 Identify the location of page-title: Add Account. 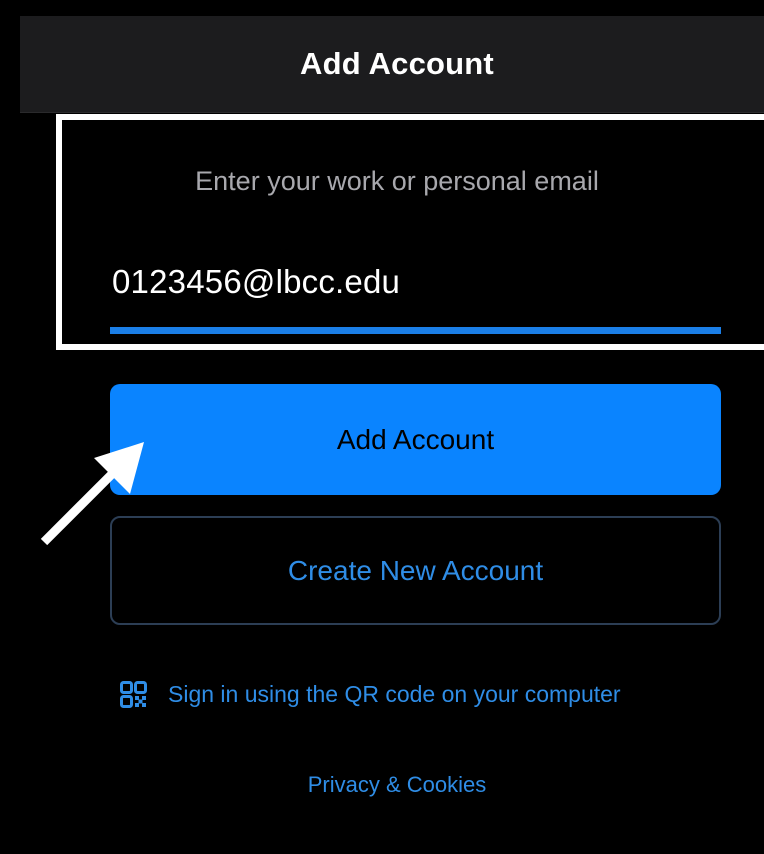
(397, 63).